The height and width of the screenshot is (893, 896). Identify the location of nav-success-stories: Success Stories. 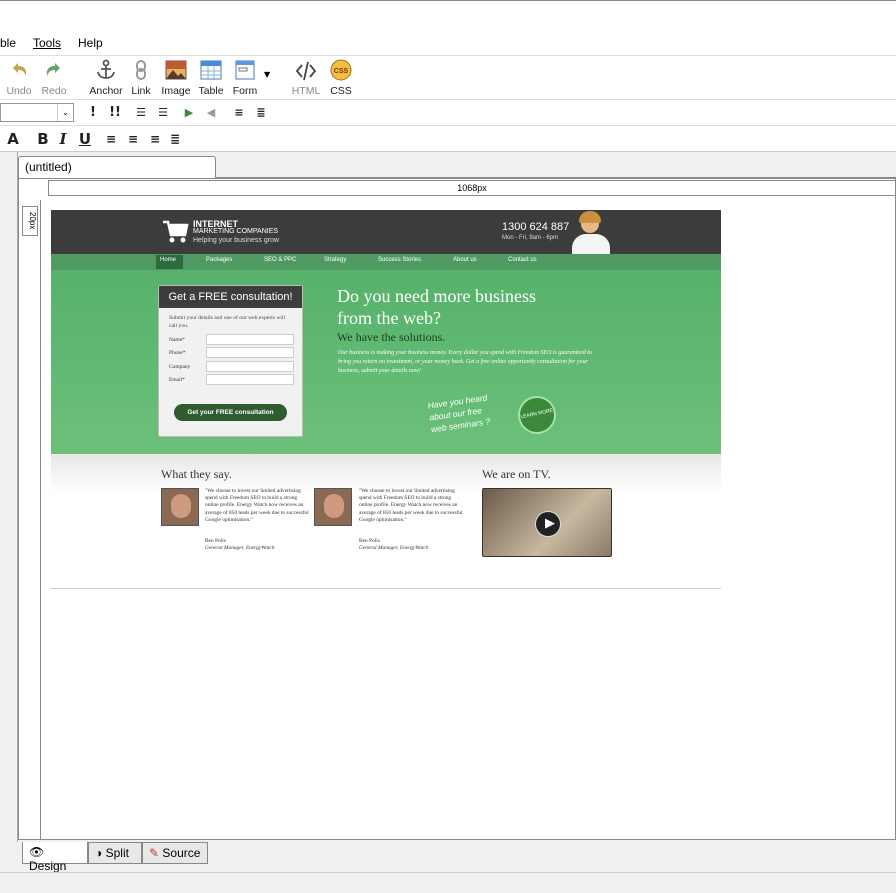
(399, 260).